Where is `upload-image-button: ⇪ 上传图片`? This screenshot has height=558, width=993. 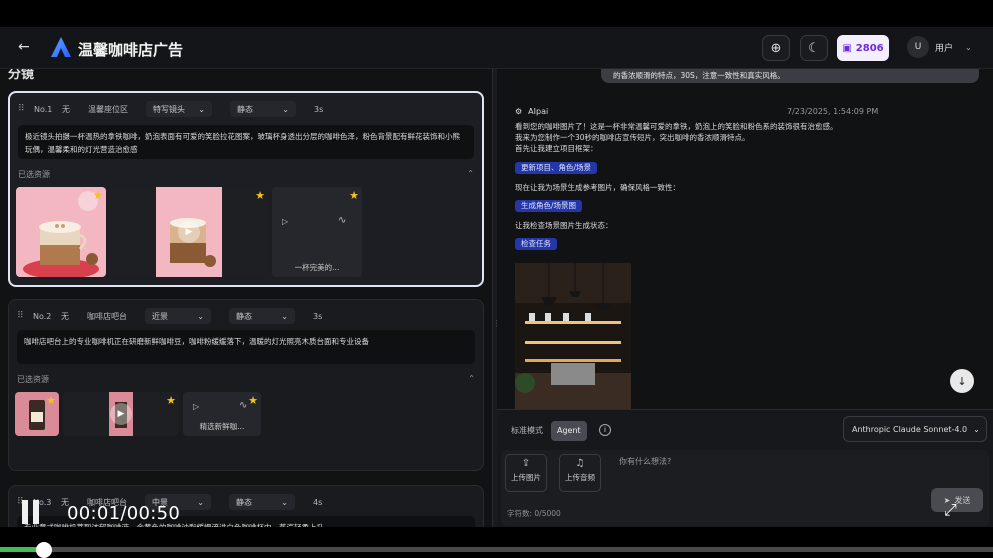
upload-image-button: ⇪ 上传图片 is located at coordinates (526, 473).